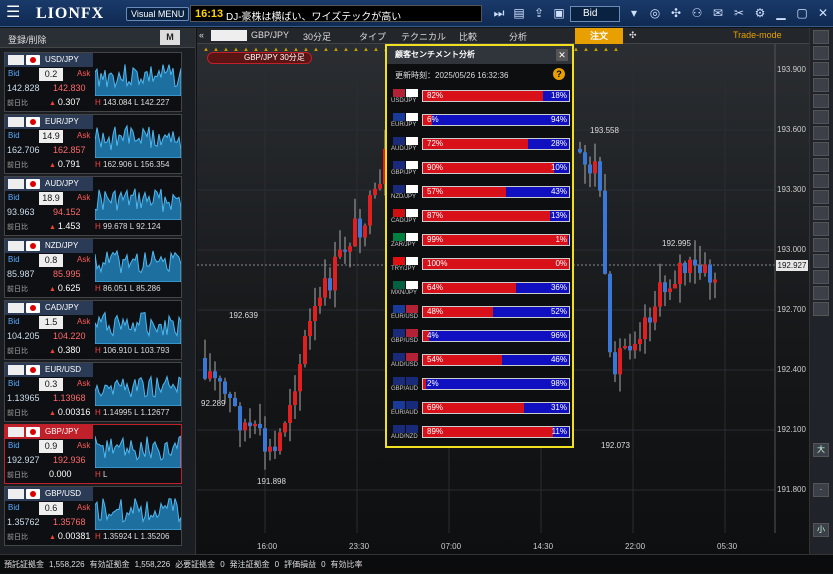 The width and height of the screenshot is (833, 574). I want to click on trade-mode-select: Trade-mode, so click(757, 35).